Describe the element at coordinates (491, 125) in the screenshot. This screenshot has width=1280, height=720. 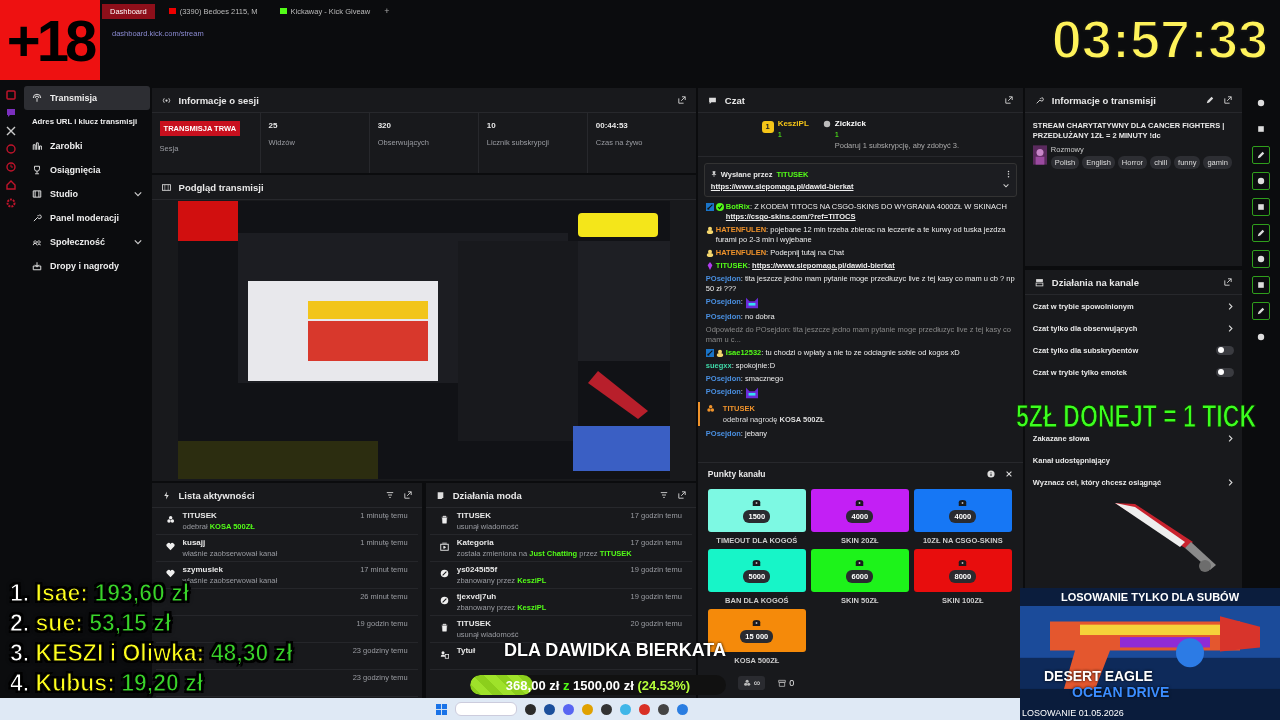
I see `stat-value: 10` at that location.